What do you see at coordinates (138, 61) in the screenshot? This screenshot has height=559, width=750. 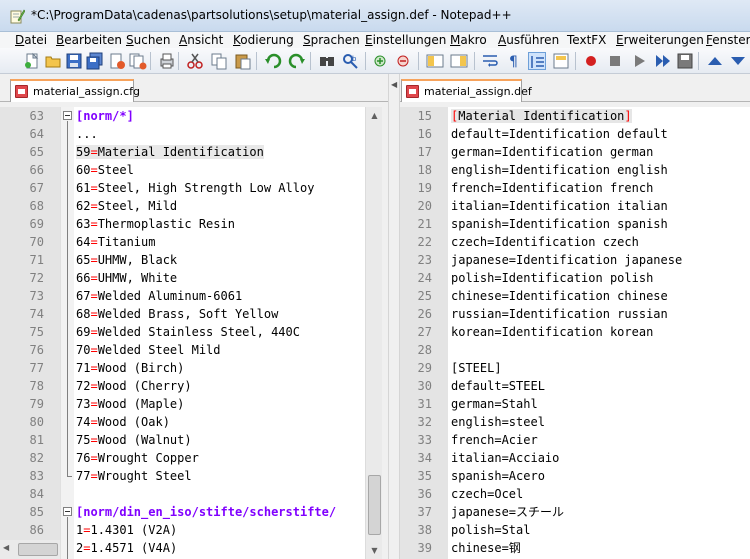 I see `close-all-icon` at bounding box center [138, 61].